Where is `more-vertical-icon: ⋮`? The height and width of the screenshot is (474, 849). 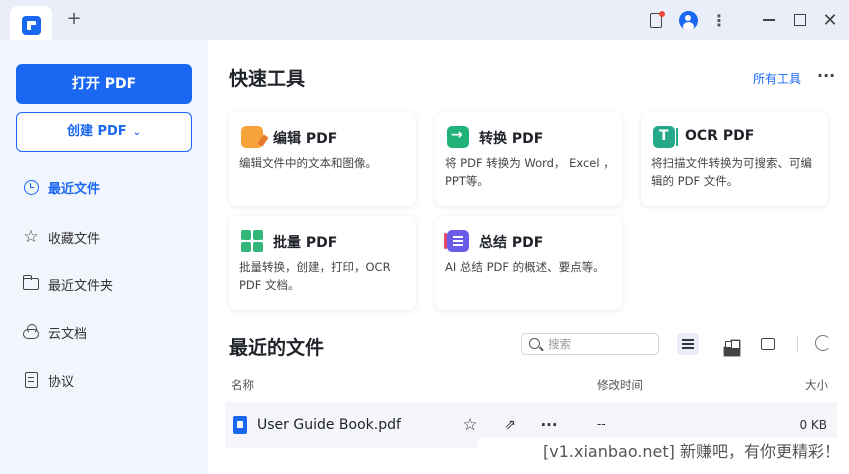
more-vertical-icon: ⋮ is located at coordinates (719, 20).